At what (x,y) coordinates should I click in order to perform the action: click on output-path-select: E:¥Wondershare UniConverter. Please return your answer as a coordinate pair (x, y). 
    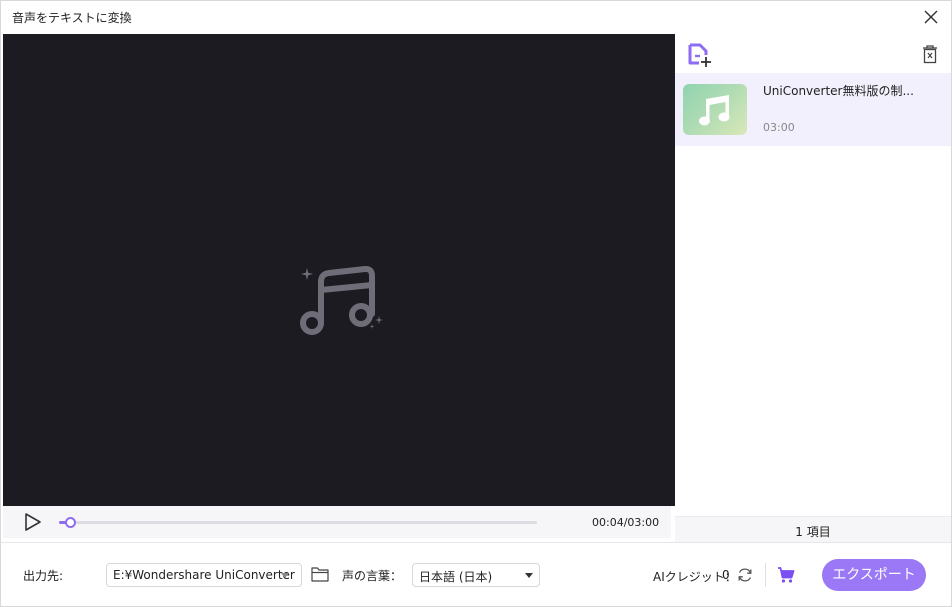
    Looking at the image, I should click on (204, 575).